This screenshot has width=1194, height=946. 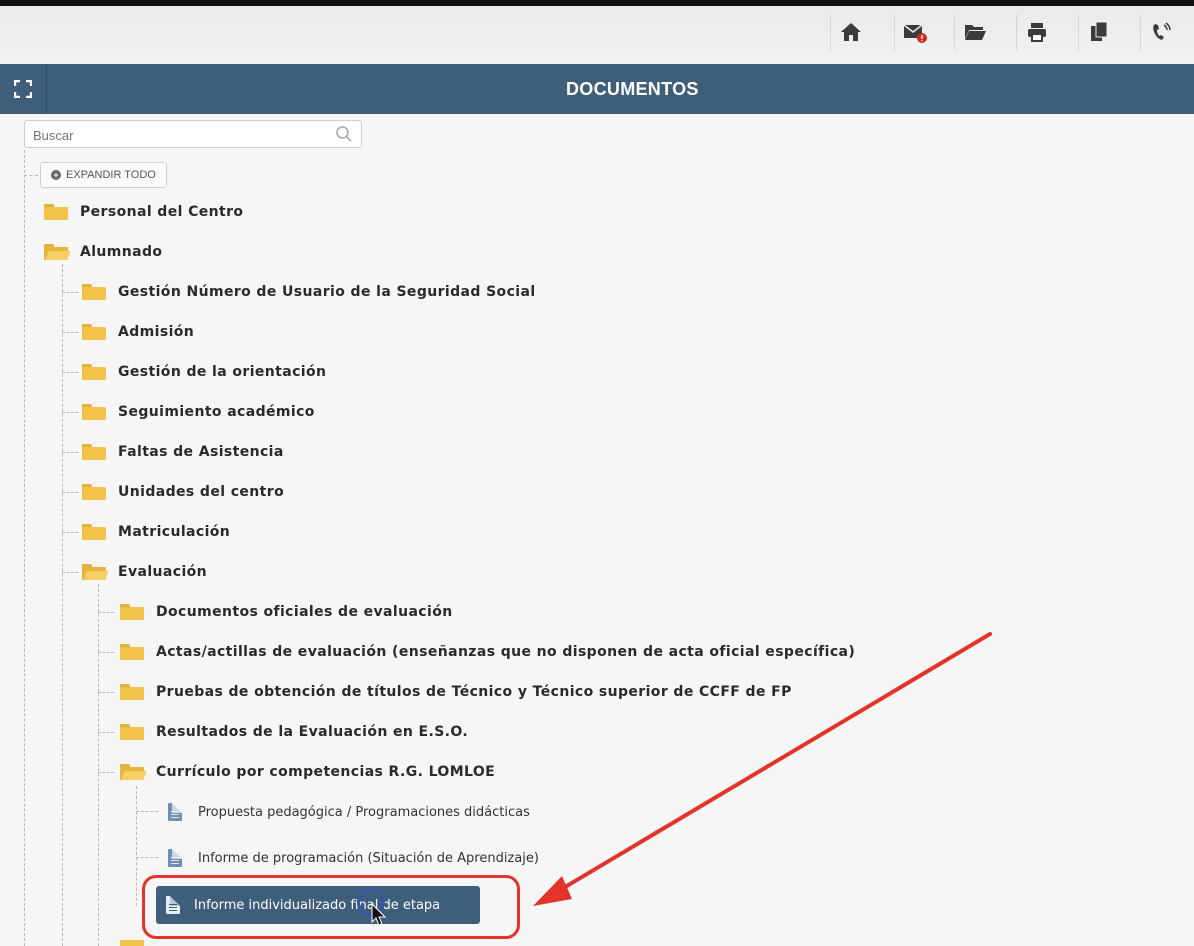 I want to click on fullscreen-icon, so click(x=23, y=89).